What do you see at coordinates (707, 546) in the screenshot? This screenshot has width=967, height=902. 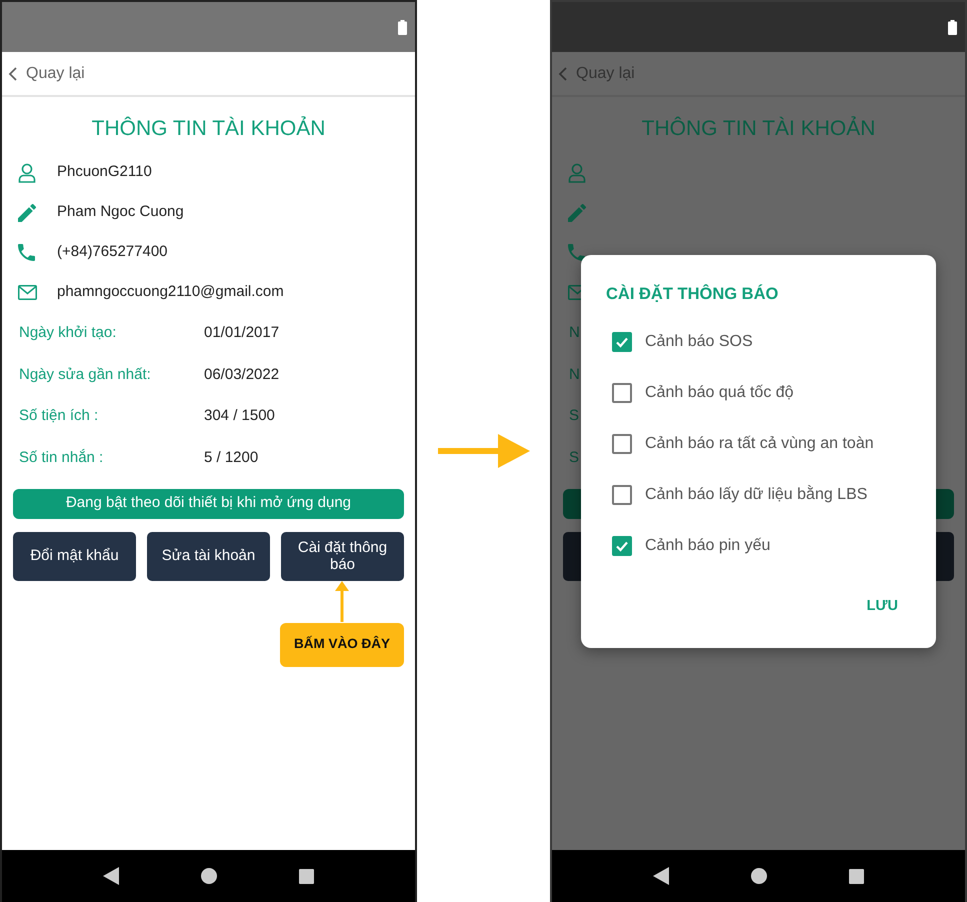 I see `option-label: Cảnh báo pin yếu` at bounding box center [707, 546].